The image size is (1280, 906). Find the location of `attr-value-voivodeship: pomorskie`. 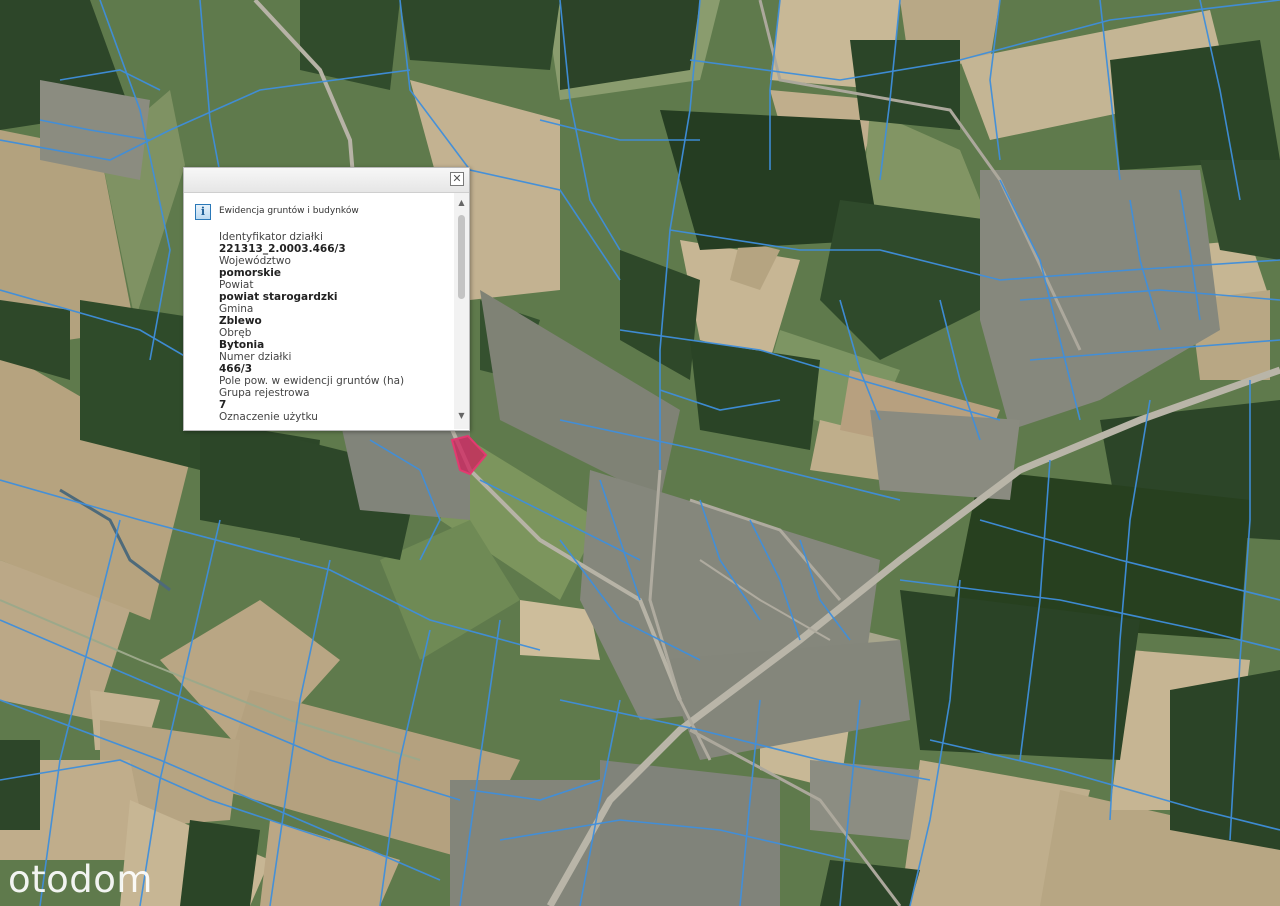

attr-value-voivodeship: pomorskie is located at coordinates (250, 273).